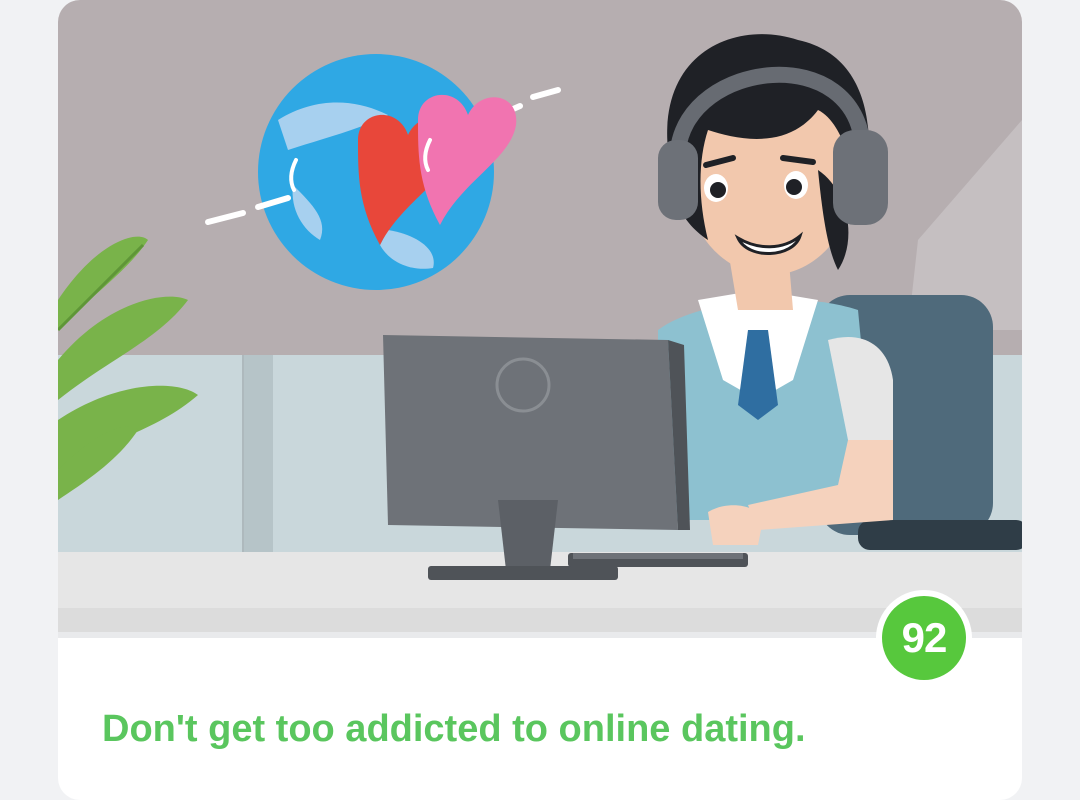 The image size is (1080, 800). I want to click on score-value: 92, so click(924, 638).